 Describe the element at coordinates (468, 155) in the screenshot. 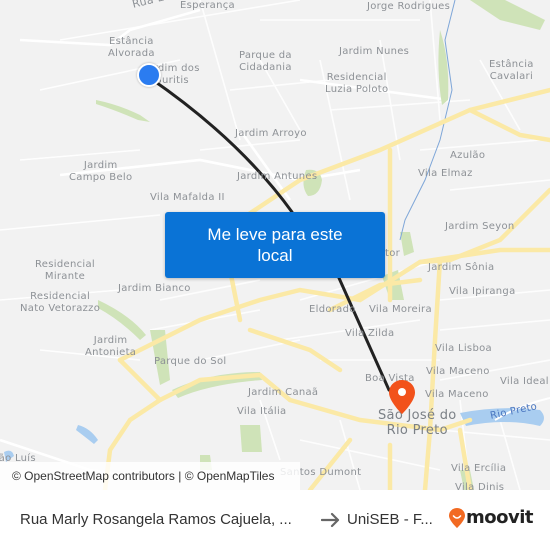

I see `map-label-azulao: Azulão` at that location.